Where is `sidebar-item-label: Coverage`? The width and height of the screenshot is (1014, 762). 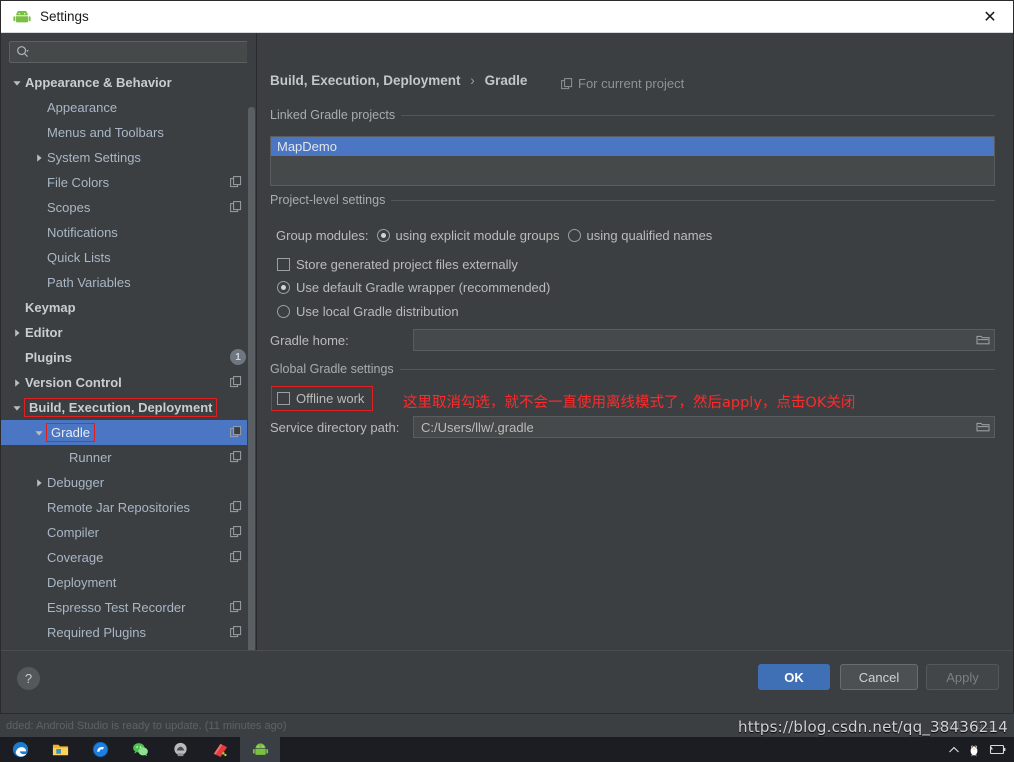 sidebar-item-label: Coverage is located at coordinates (75, 557).